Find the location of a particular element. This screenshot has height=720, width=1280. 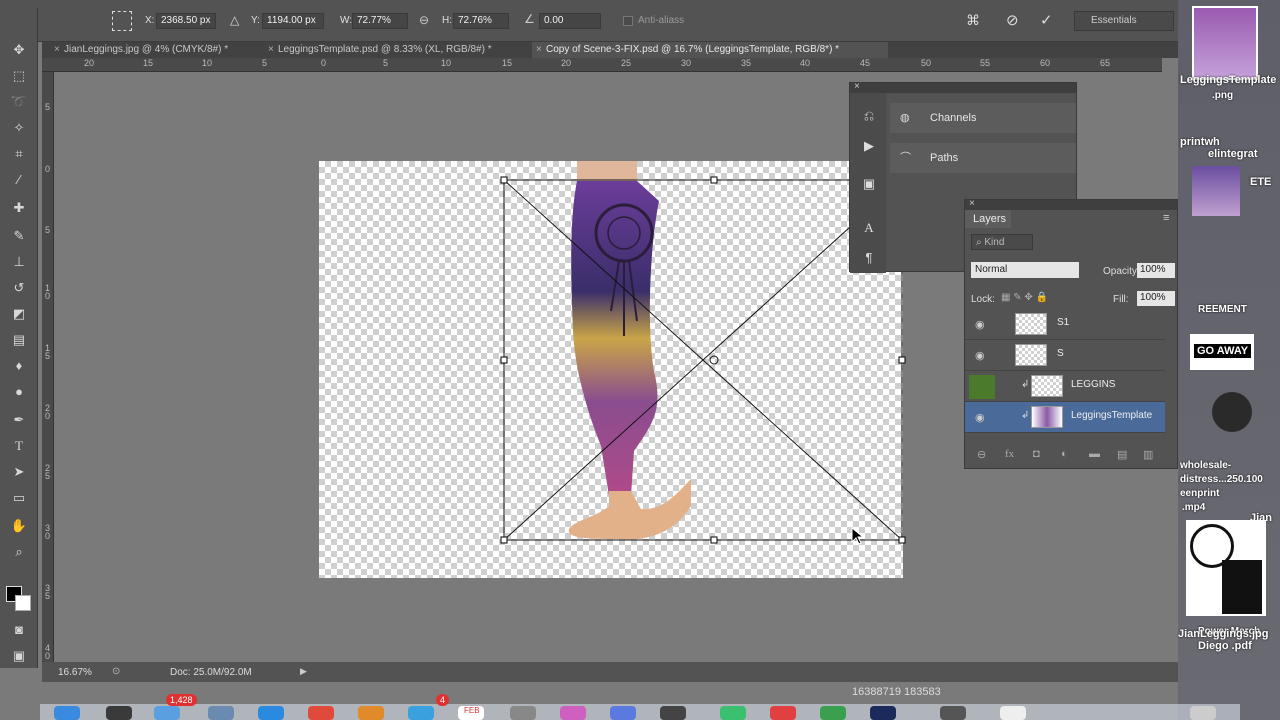

desktop-file-label: printwh is located at coordinates (1200, 142).